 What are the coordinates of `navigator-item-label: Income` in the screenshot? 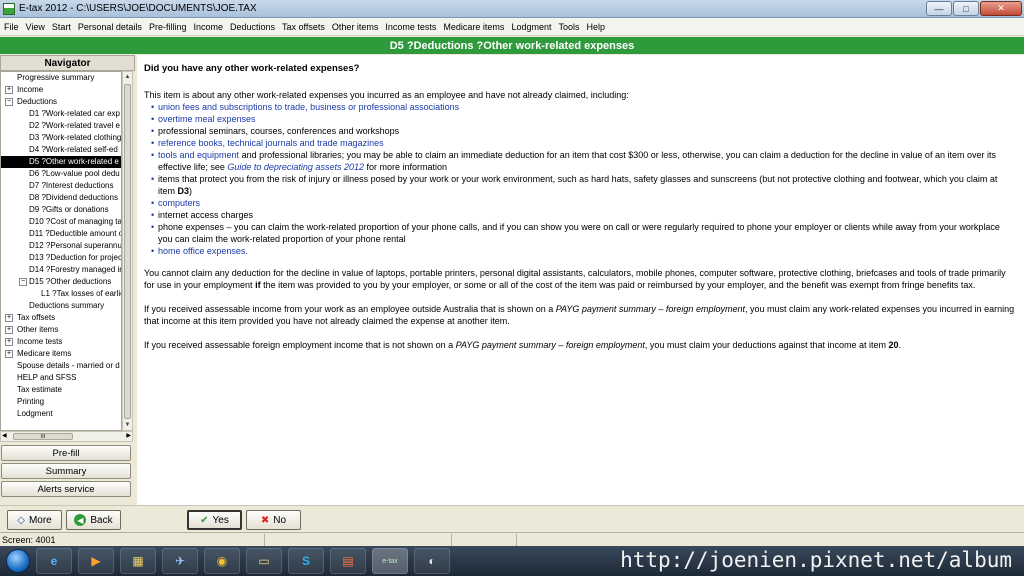 It's located at (30, 89).